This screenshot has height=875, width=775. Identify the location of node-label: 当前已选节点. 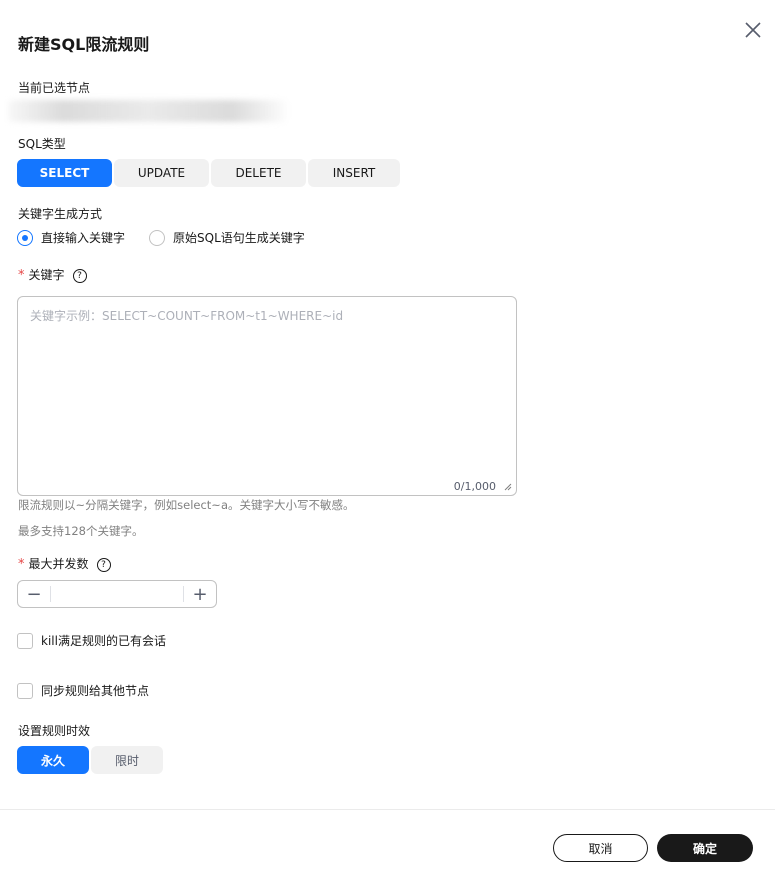
(54, 88).